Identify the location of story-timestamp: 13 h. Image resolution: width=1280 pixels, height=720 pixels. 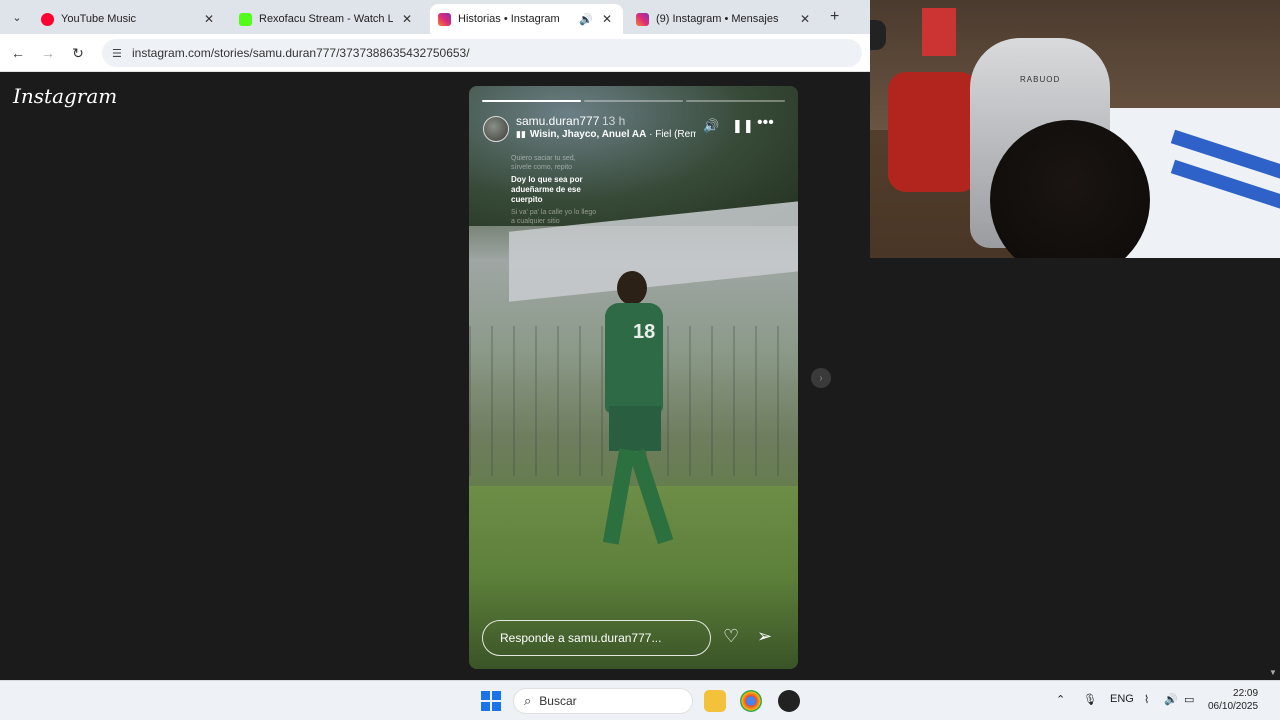
(614, 121).